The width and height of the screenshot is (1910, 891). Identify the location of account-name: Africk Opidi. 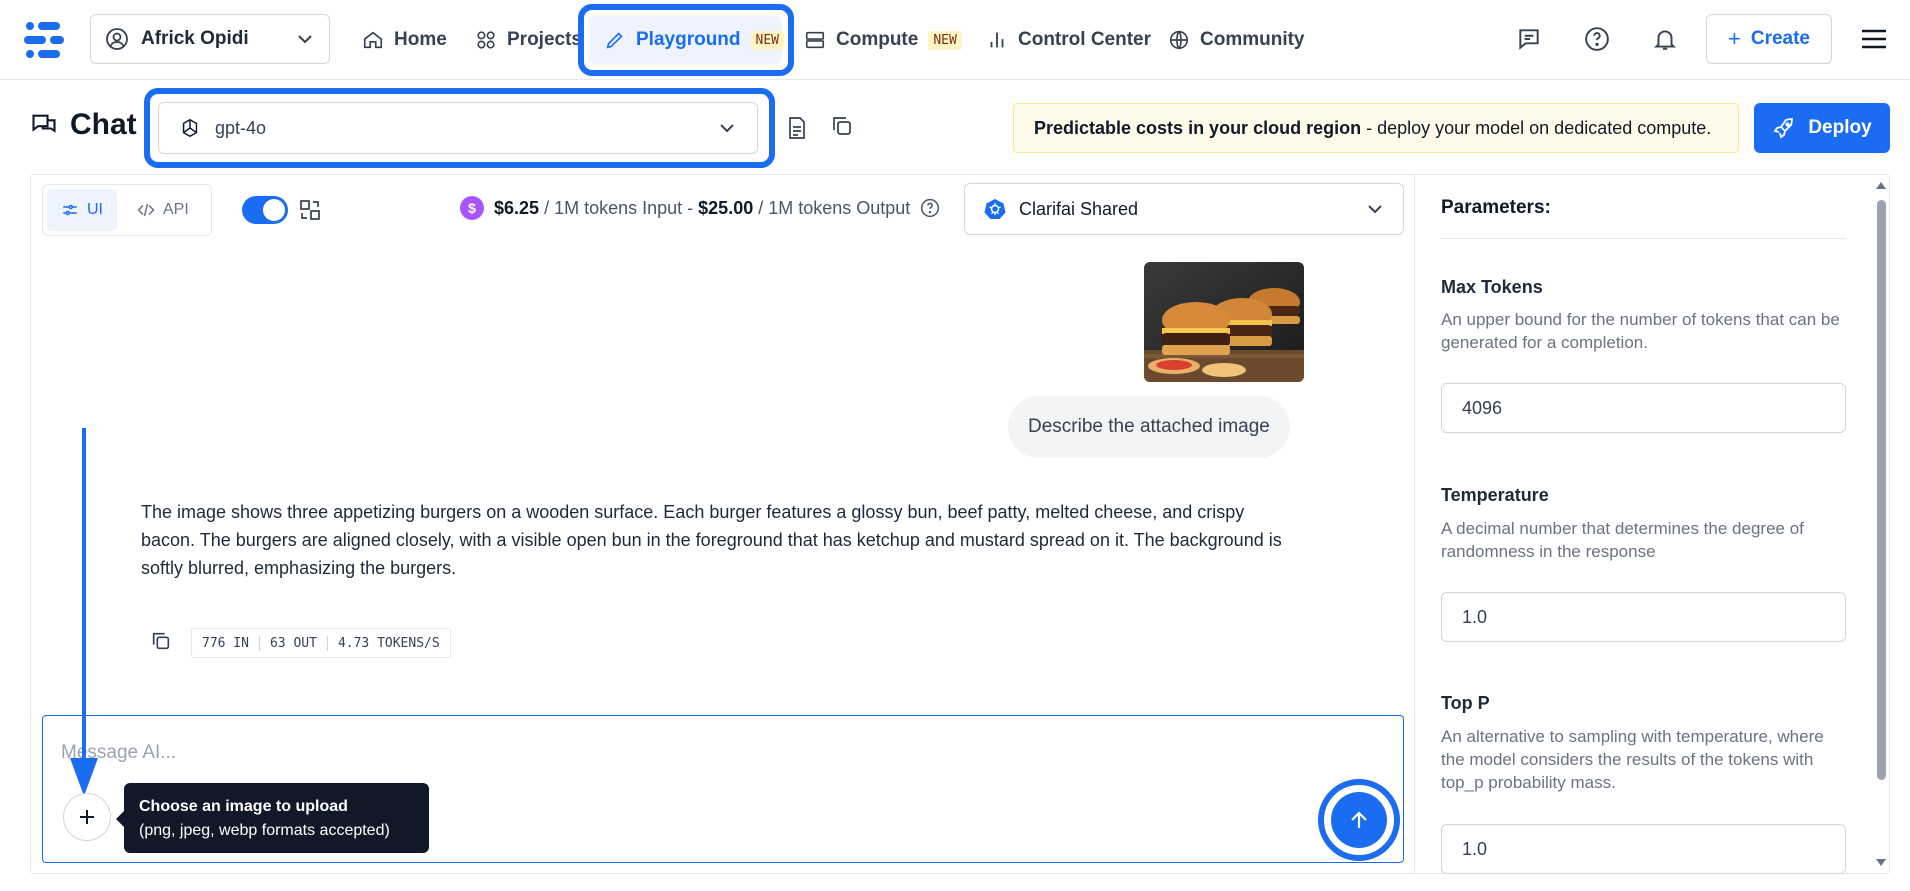
(195, 38).